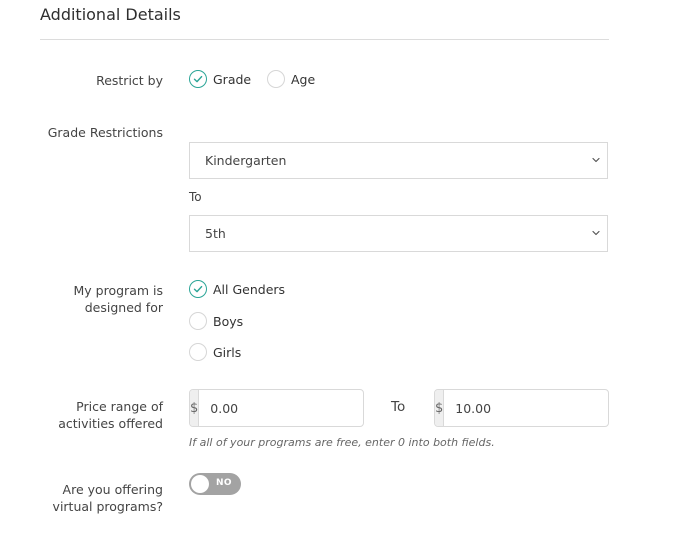 The height and width of the screenshot is (535, 688). I want to click on restrict-by-age-radio, so click(276, 79).